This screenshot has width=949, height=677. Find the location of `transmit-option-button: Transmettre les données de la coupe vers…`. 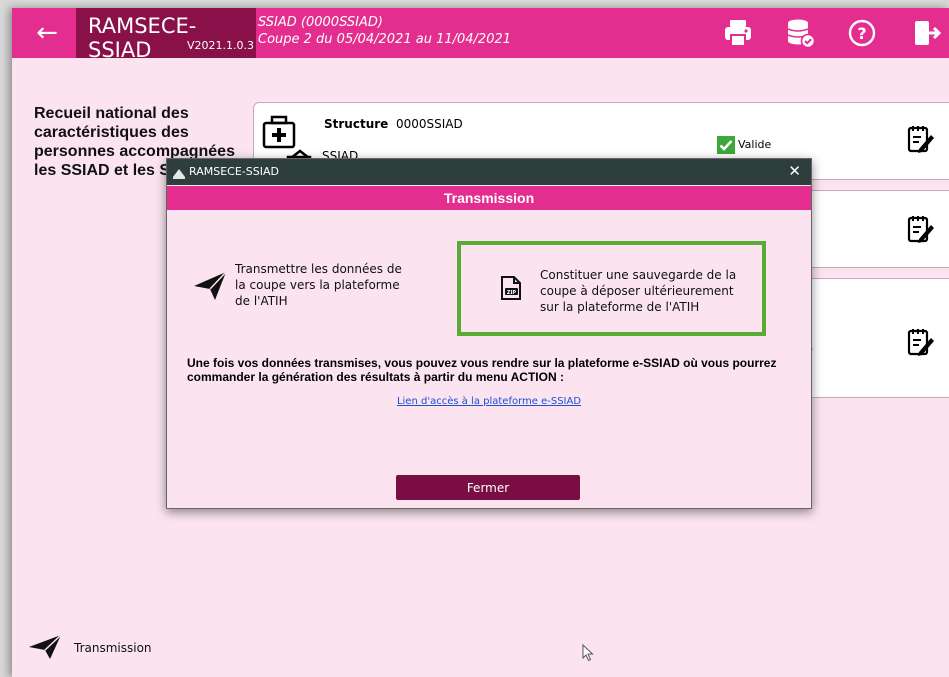

transmit-option-button: Transmettre les données de la coupe vers… is located at coordinates (313, 287).